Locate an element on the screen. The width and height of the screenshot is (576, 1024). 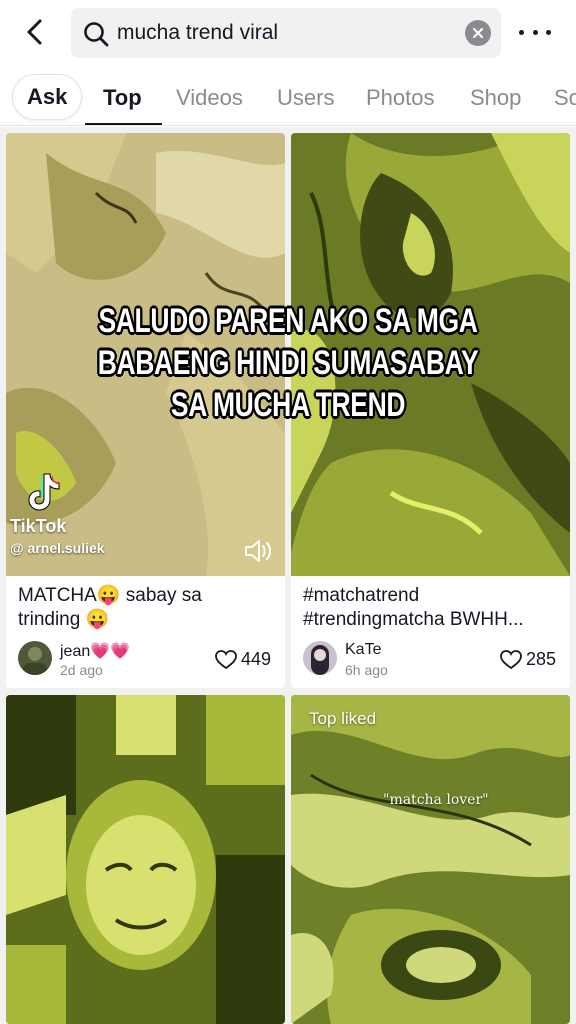
username: KaTe is located at coordinates (363, 650).